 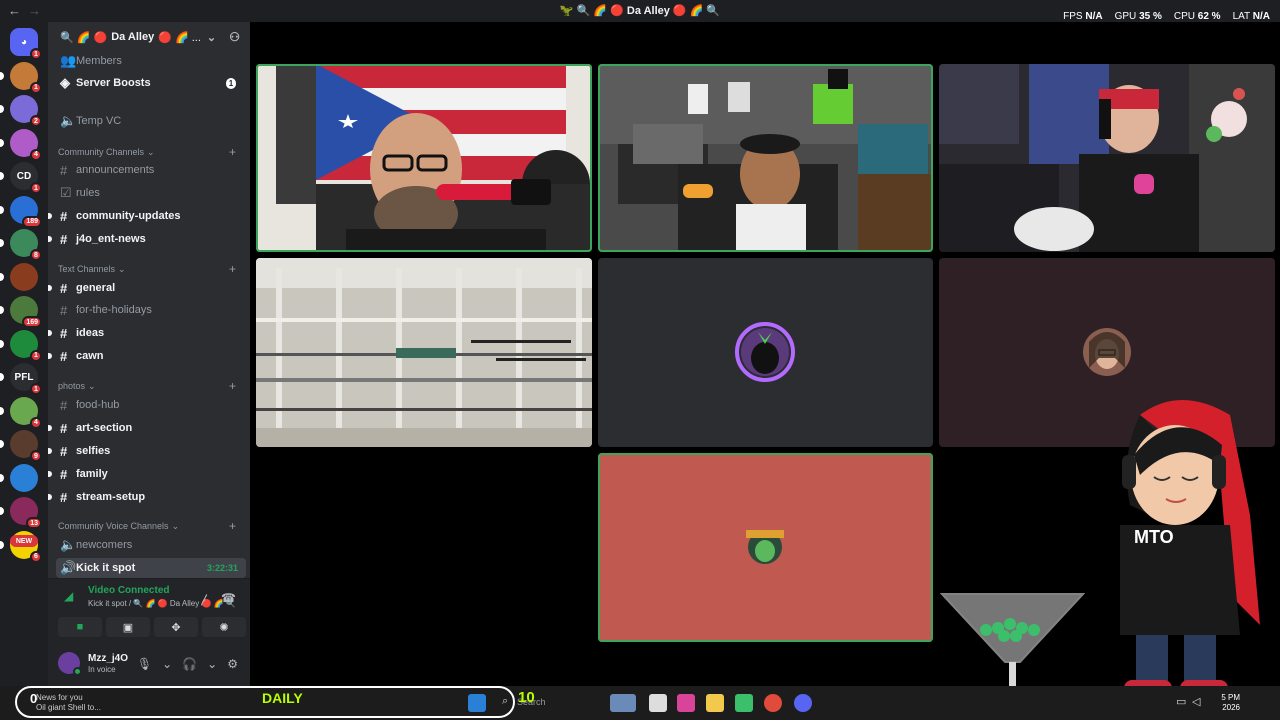 I want to click on server-icon-4: CD 1, so click(x=26, y=178).